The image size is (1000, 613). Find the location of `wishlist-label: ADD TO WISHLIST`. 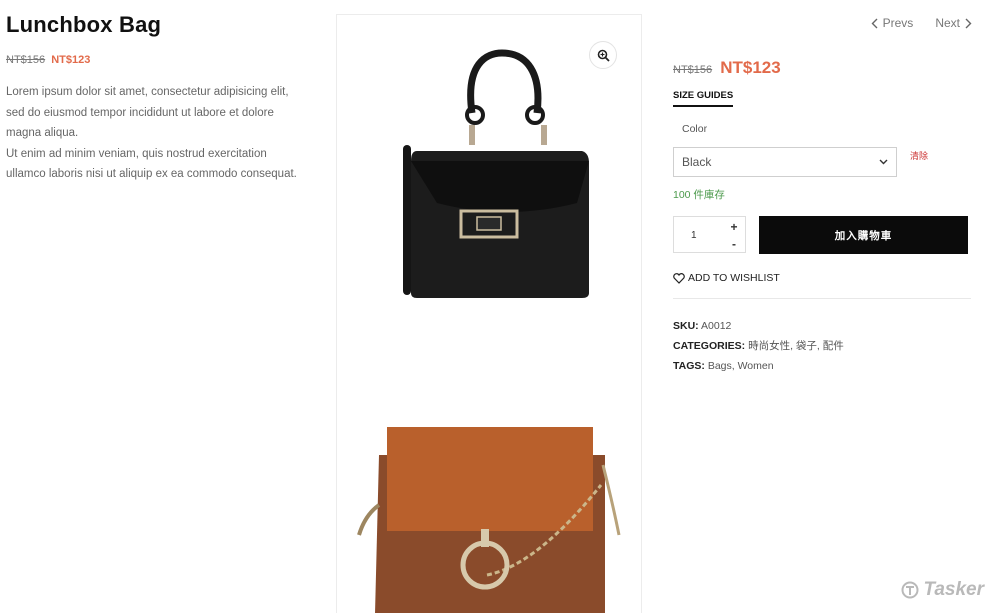

wishlist-label: ADD TO WISHLIST is located at coordinates (734, 278).